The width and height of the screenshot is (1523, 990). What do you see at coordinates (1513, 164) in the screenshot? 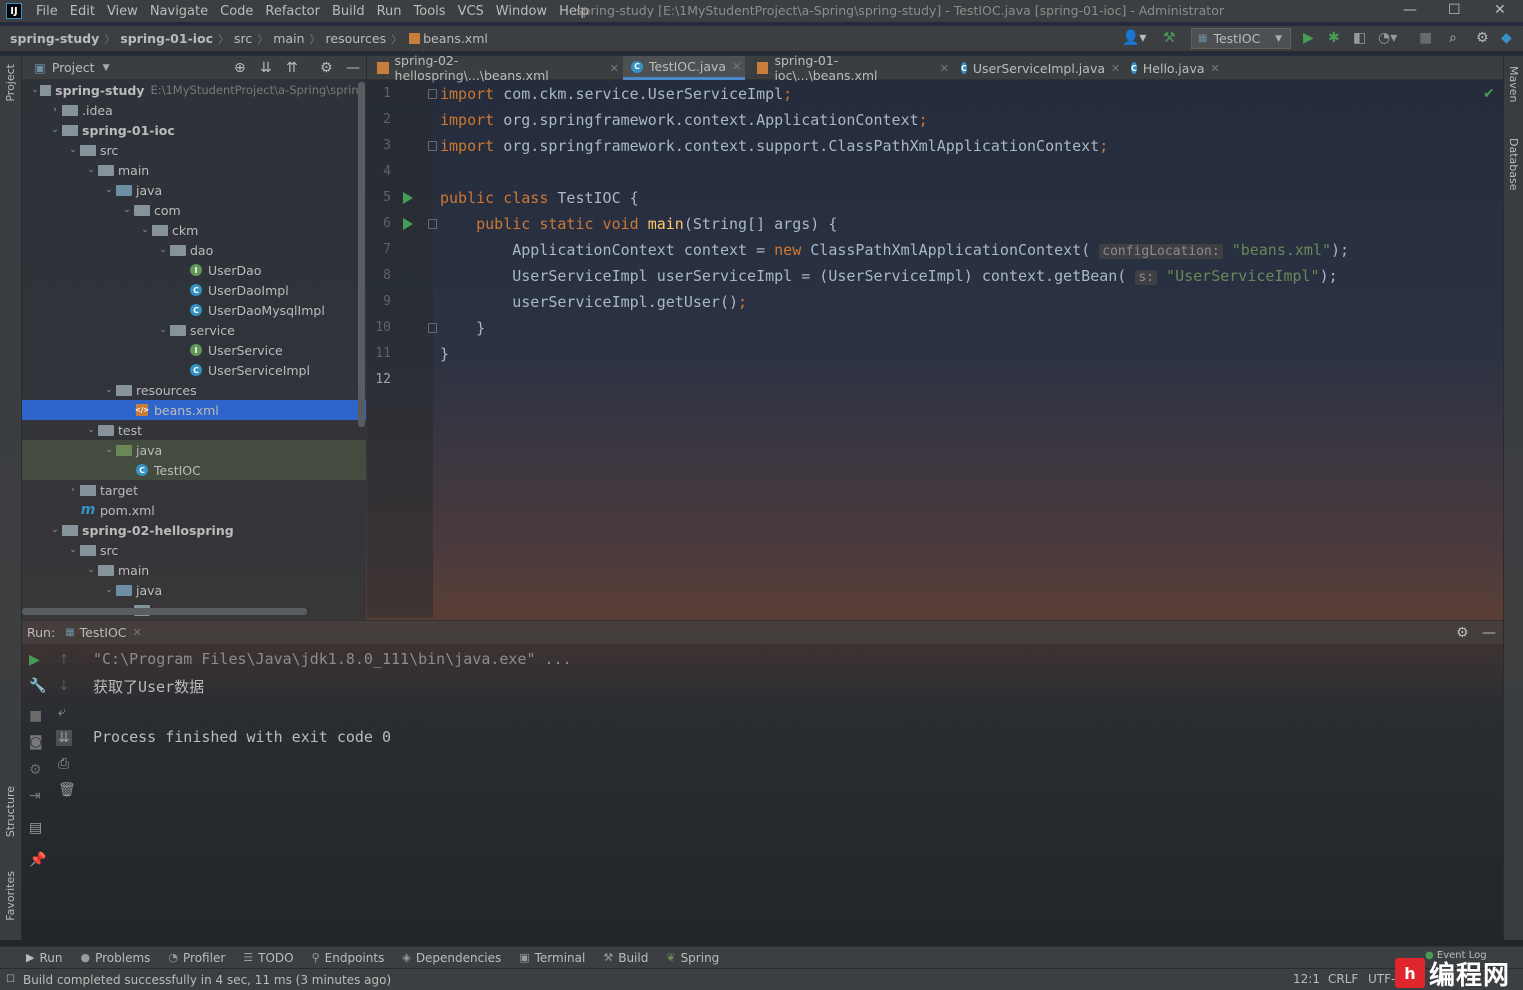
I see `database-tool-tab: Database` at bounding box center [1513, 164].